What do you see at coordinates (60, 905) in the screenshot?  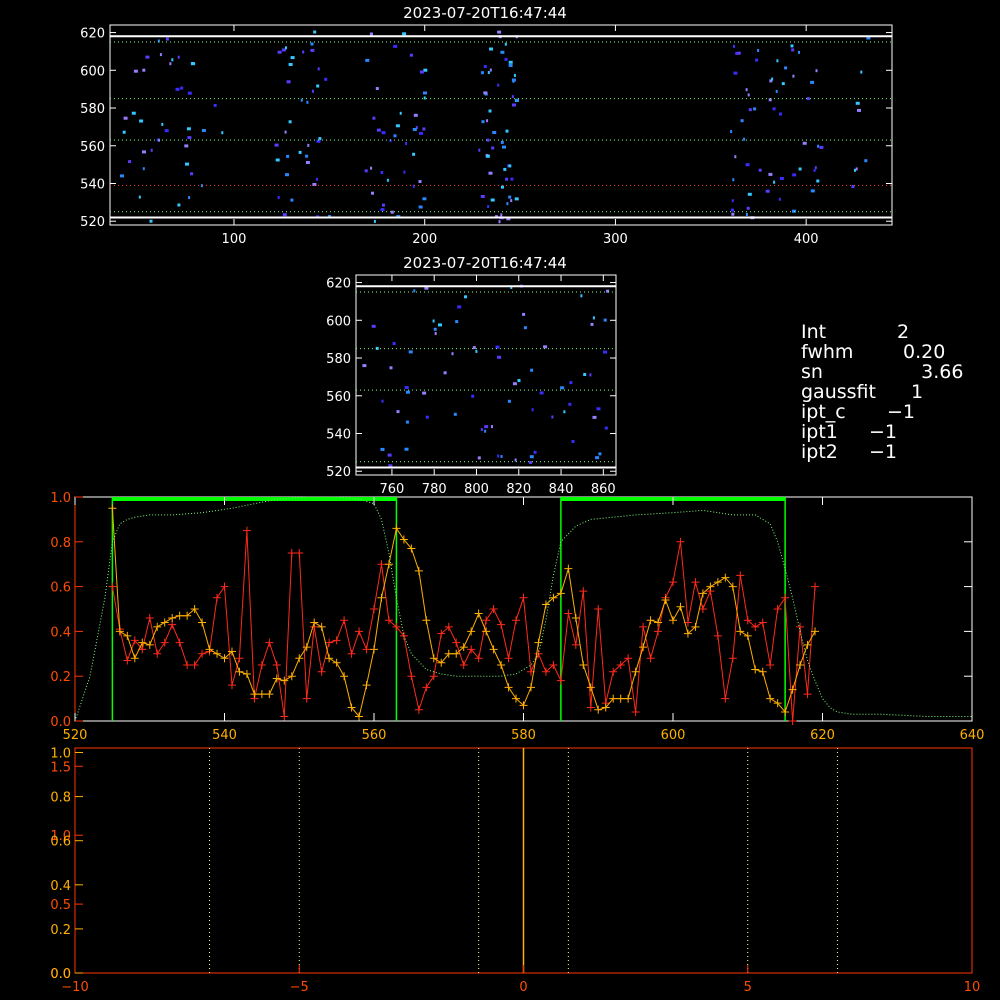 I see `bottom-y-tick-label-red: 0.5` at bounding box center [60, 905].